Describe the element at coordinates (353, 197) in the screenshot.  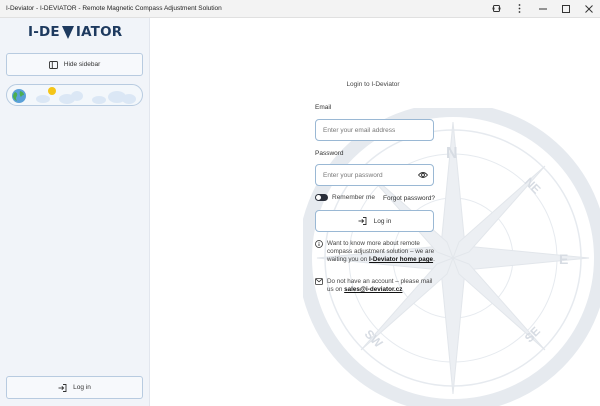
I see `remember-me-label: Remember me` at that location.